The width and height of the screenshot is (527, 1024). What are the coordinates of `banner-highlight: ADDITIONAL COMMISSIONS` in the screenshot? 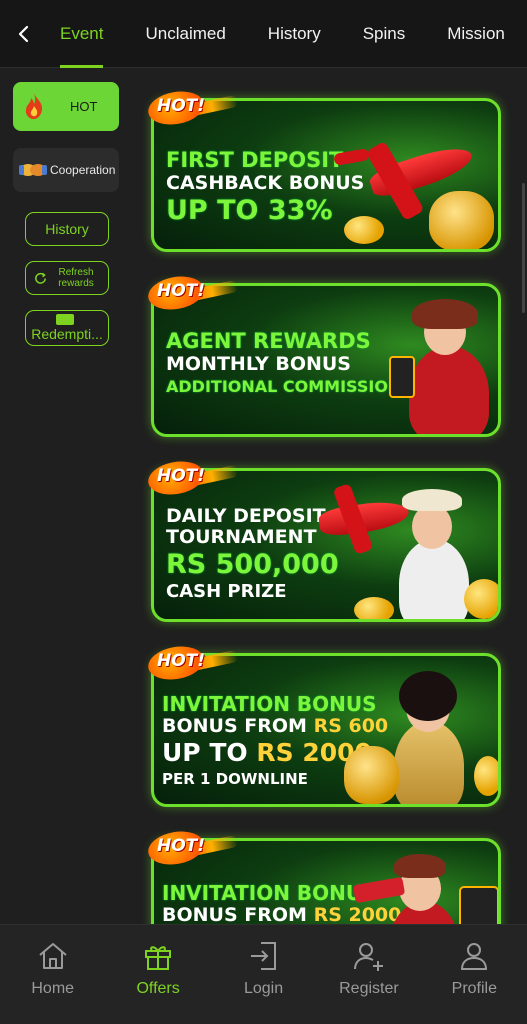 It's located at (289, 386).